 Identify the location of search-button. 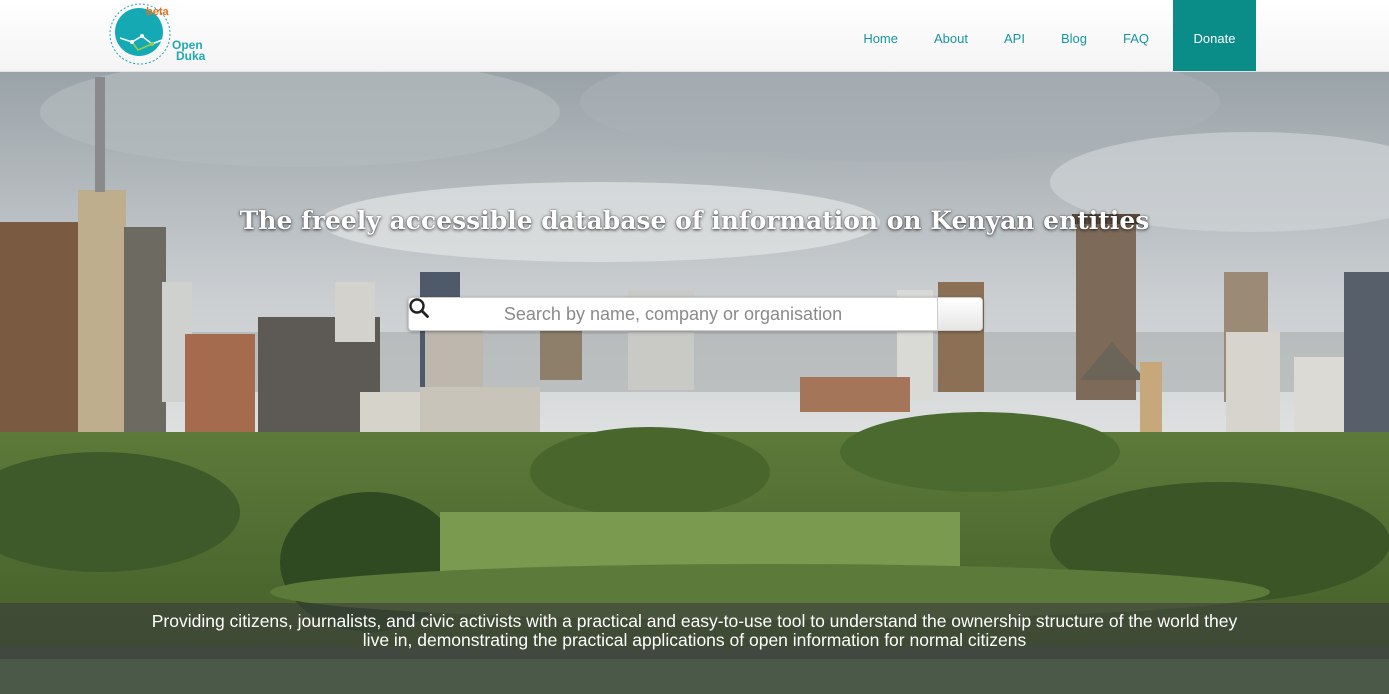
(696, 314).